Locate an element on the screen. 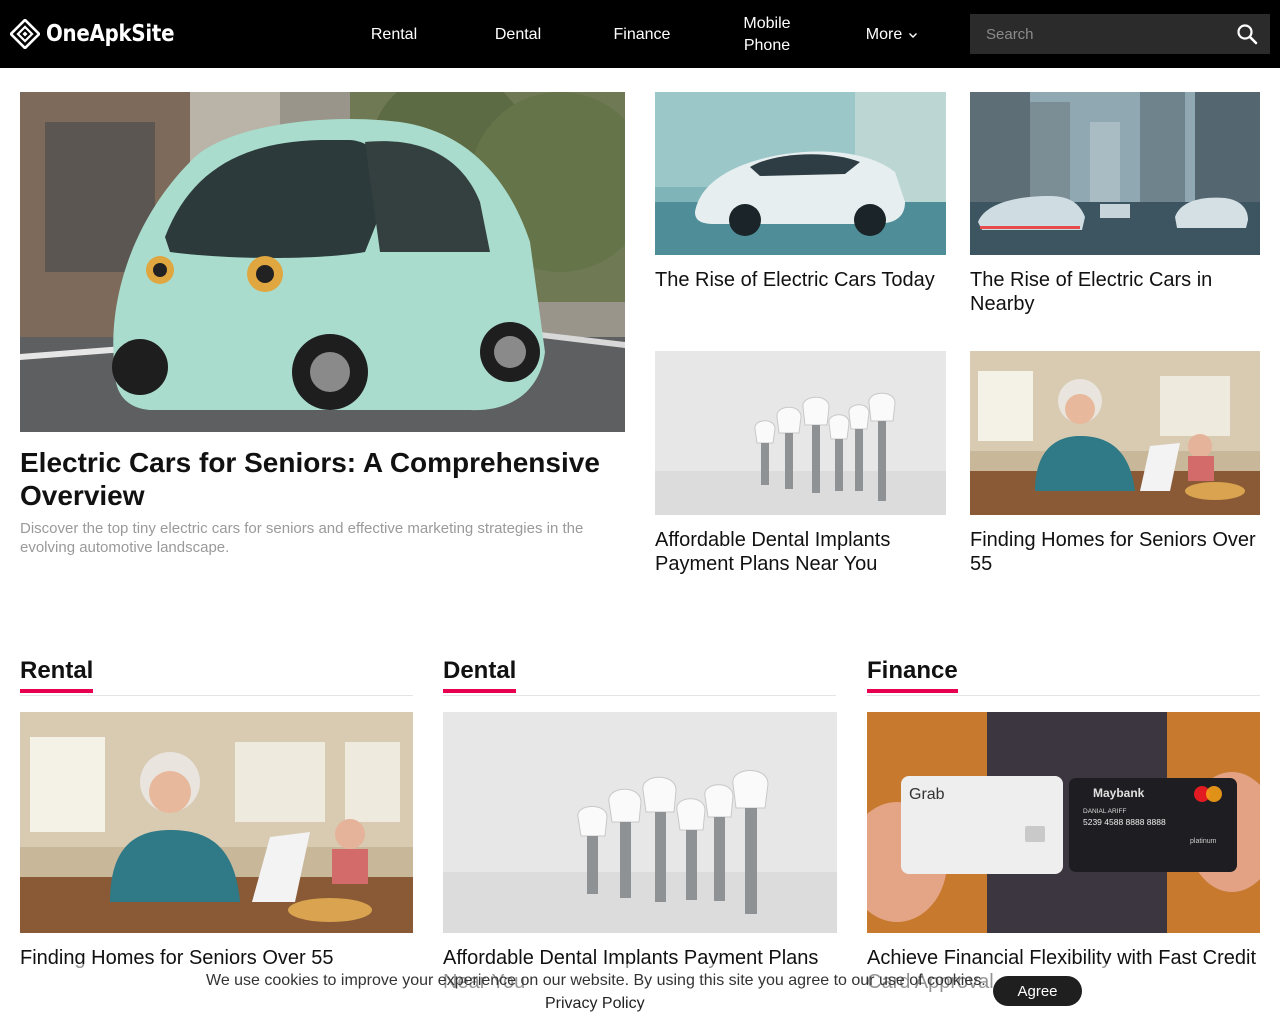 The width and height of the screenshot is (1280, 1024). diamond-logo-icon is located at coordinates (25, 34).